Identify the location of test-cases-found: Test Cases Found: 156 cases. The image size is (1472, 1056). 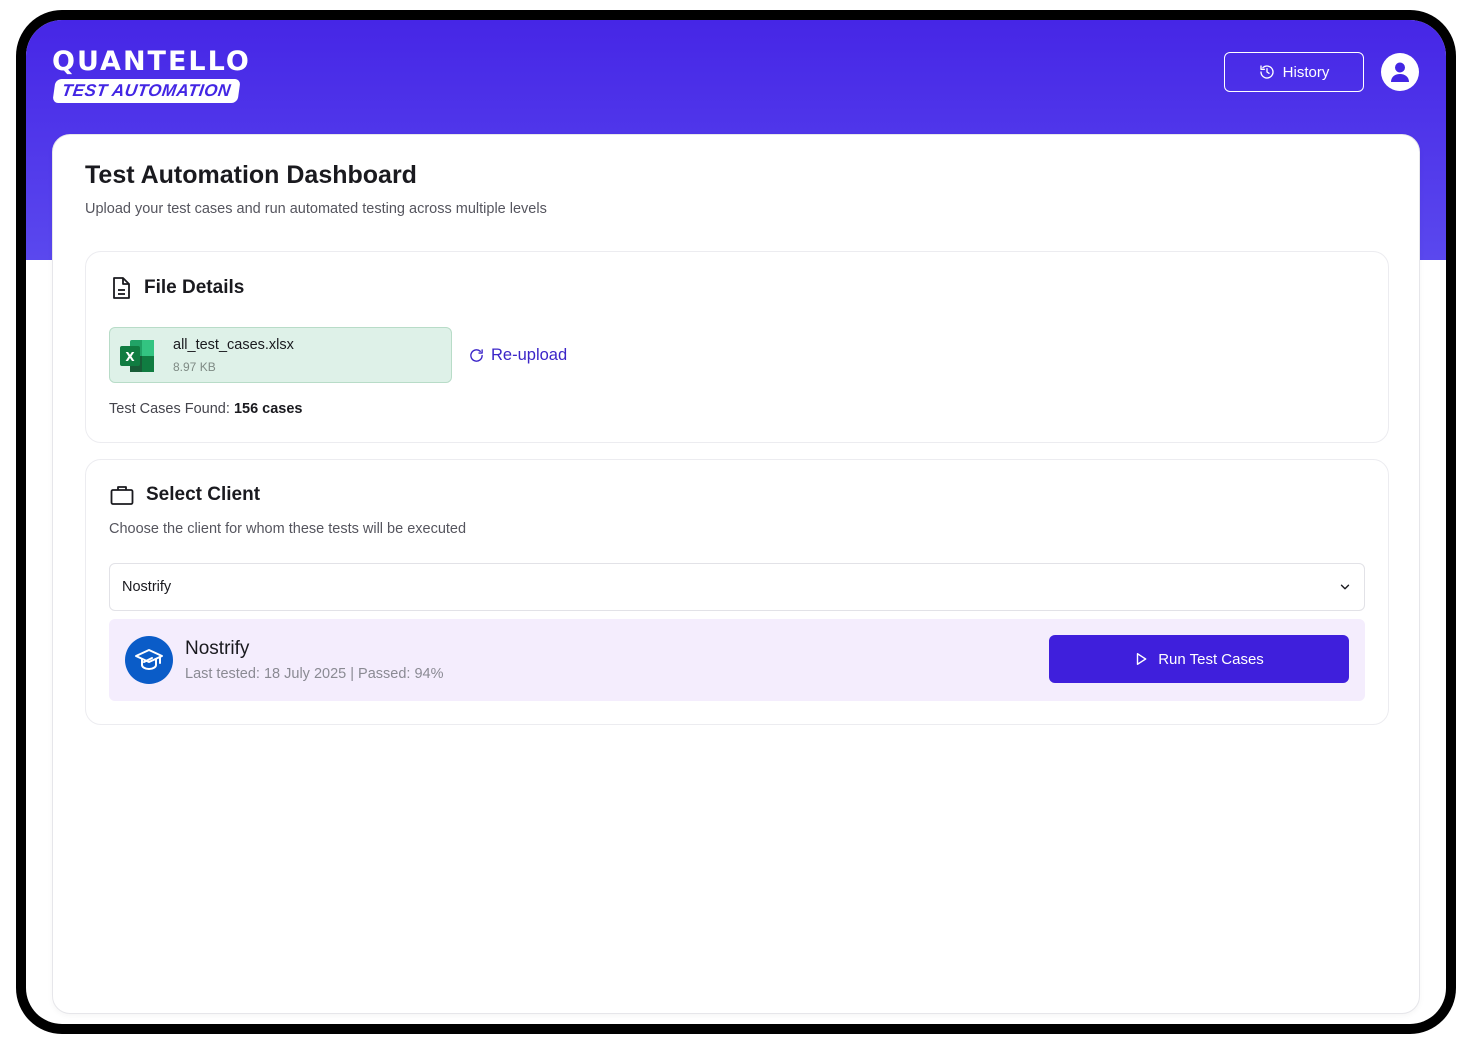
(205, 409).